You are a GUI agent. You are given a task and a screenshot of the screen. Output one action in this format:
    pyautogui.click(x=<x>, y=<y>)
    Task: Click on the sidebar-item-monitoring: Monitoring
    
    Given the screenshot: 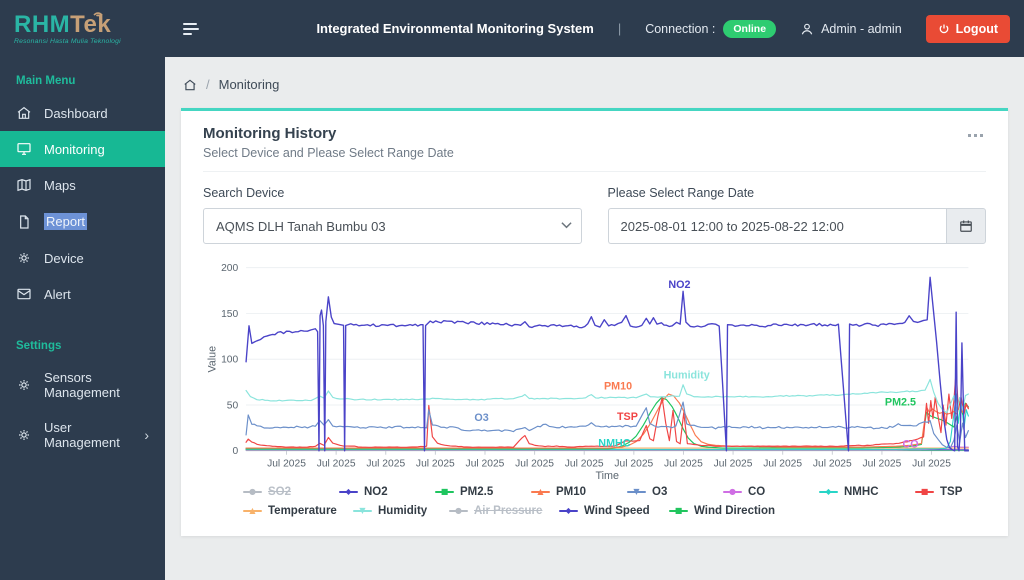 What is the action you would take?
    pyautogui.click(x=82, y=149)
    